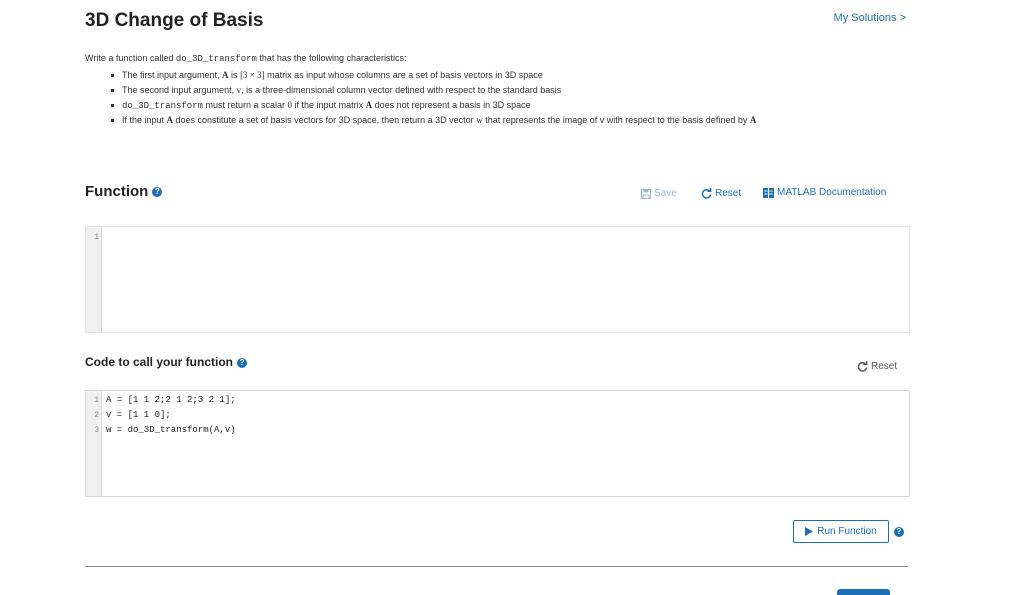 The width and height of the screenshot is (1024, 595). What do you see at coordinates (870, 18) in the screenshot?
I see `my-solutions-link: My Solutions >` at bounding box center [870, 18].